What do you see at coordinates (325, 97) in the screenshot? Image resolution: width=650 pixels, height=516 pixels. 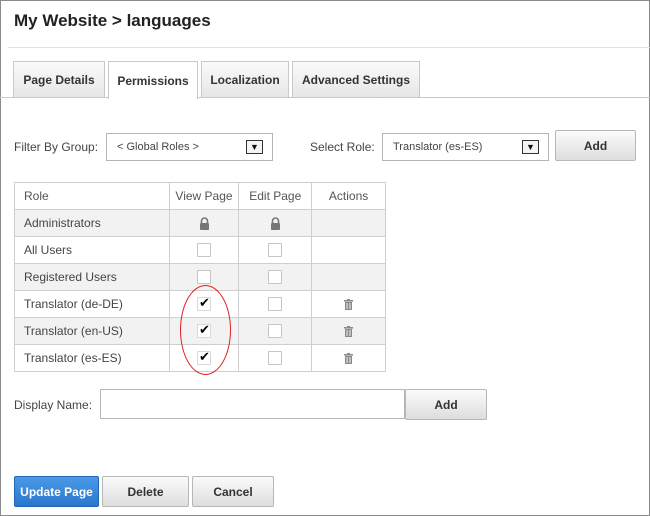 I see `tabs-underline` at bounding box center [325, 97].